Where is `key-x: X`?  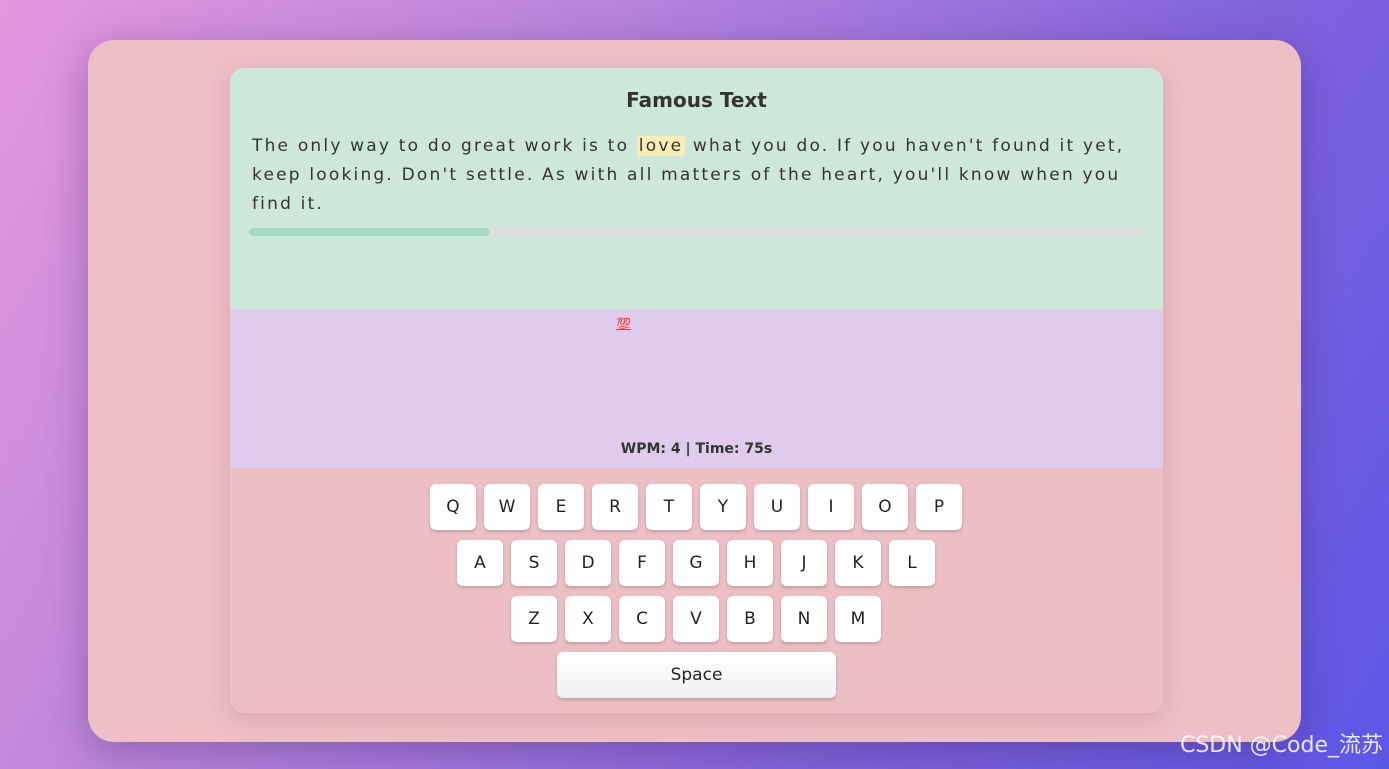 key-x: X is located at coordinates (588, 619).